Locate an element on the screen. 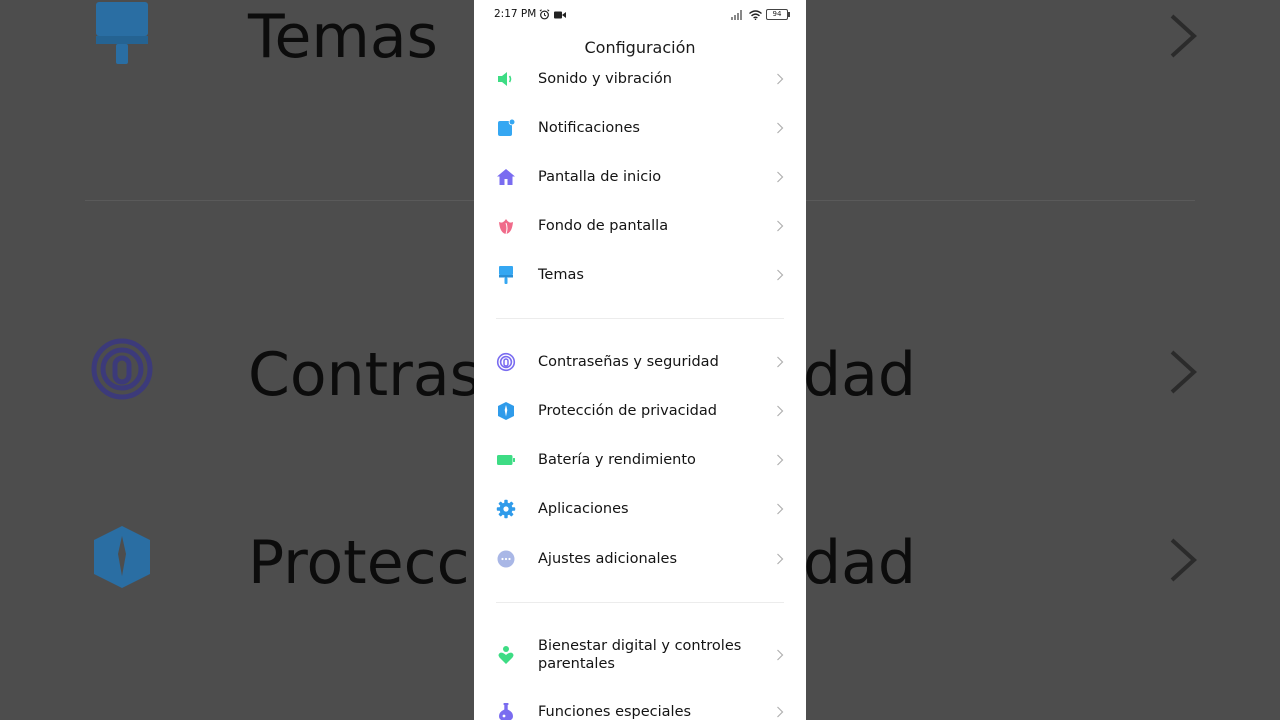 Image resolution: width=1280 pixels, height=720 pixels. settings-item-label: Batería y rendimiento is located at coordinates (617, 460).